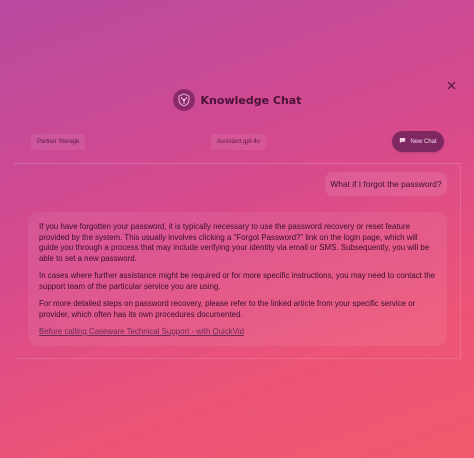  What do you see at coordinates (451, 85) in the screenshot?
I see `close-icon` at bounding box center [451, 85].